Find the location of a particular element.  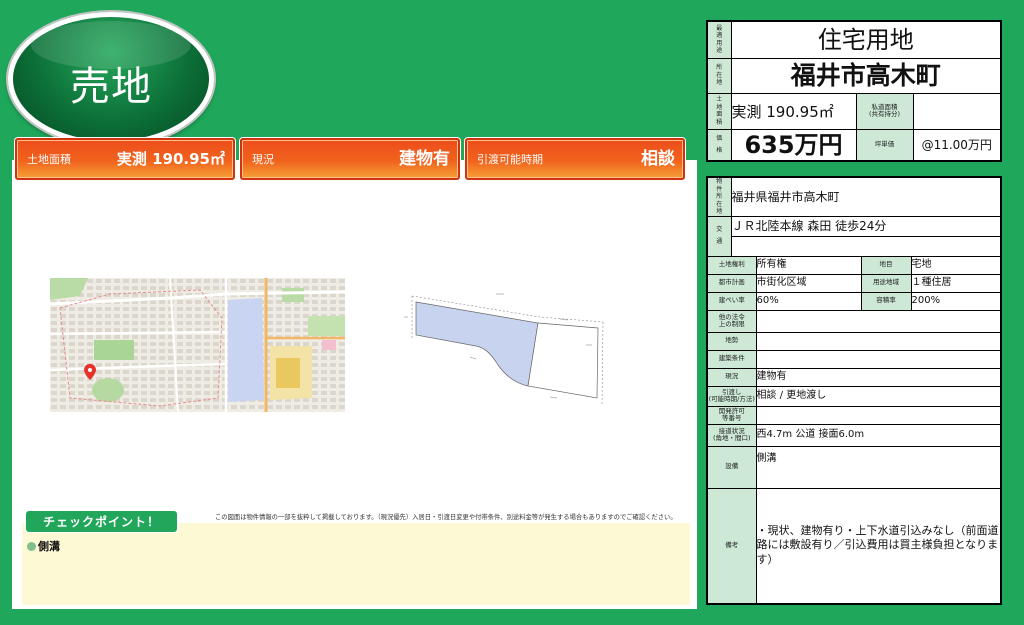

summary-label: 引渡可能時期 is located at coordinates (510, 159).